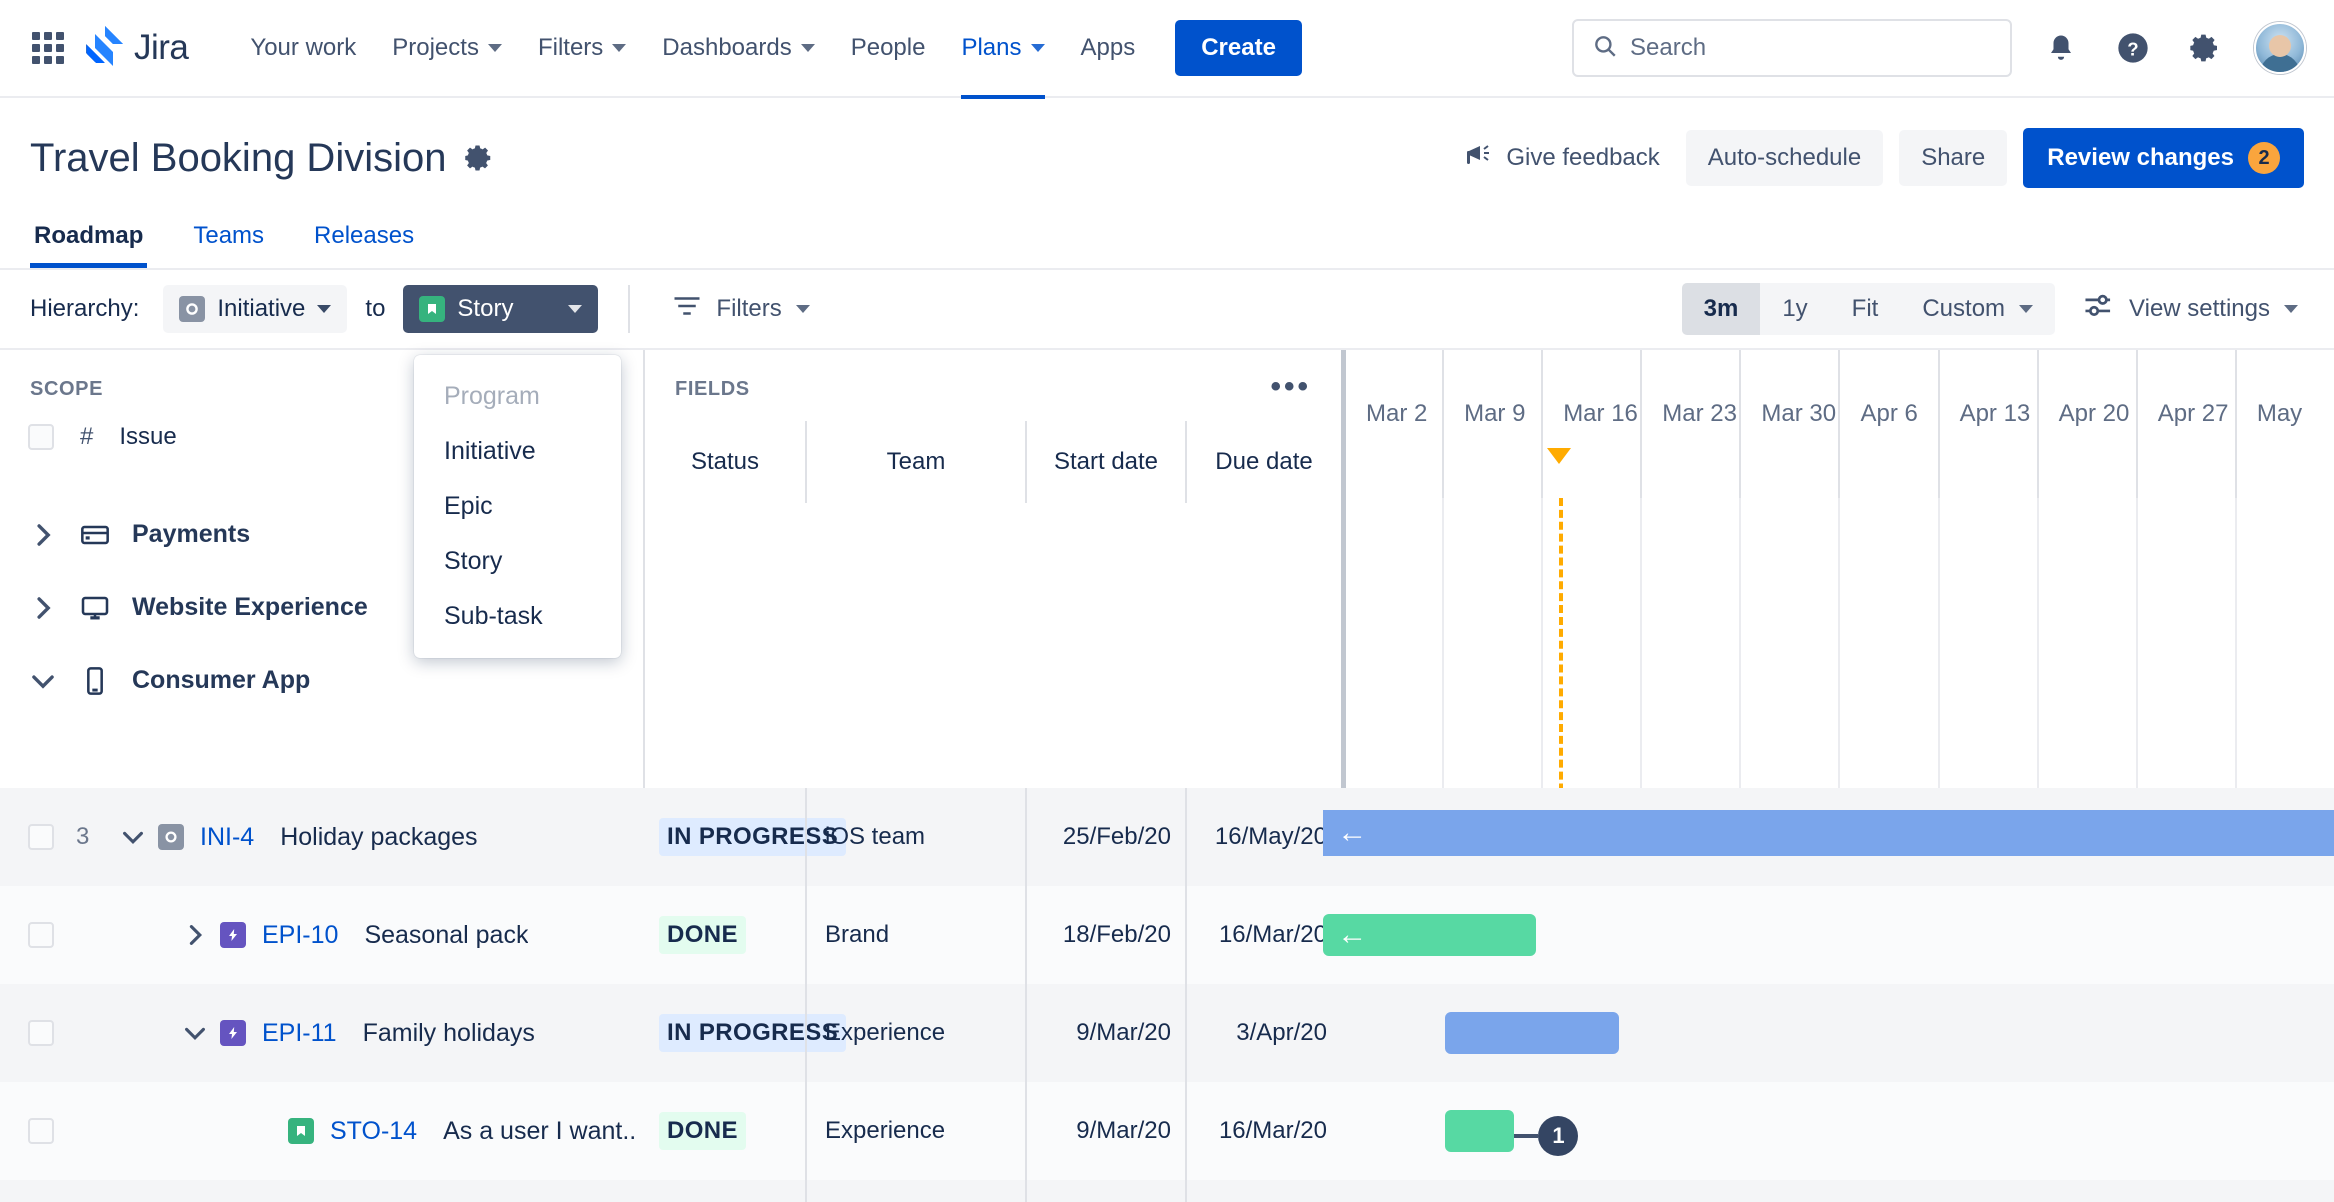 The height and width of the screenshot is (1202, 2334). What do you see at coordinates (501, 309) in the screenshot?
I see `hierarchy-to-select: Story` at bounding box center [501, 309].